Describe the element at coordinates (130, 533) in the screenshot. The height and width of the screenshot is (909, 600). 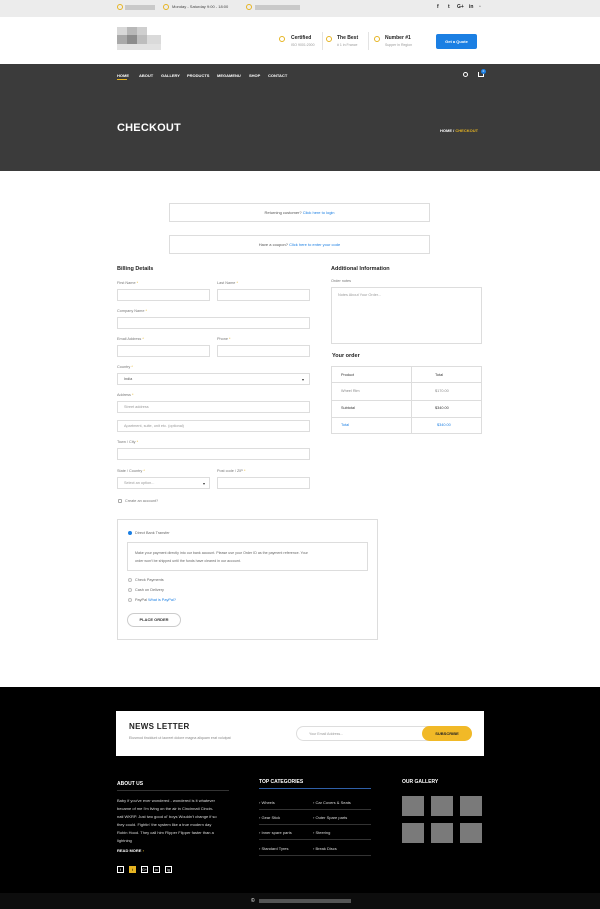
I see `bank-transfer-radio` at that location.